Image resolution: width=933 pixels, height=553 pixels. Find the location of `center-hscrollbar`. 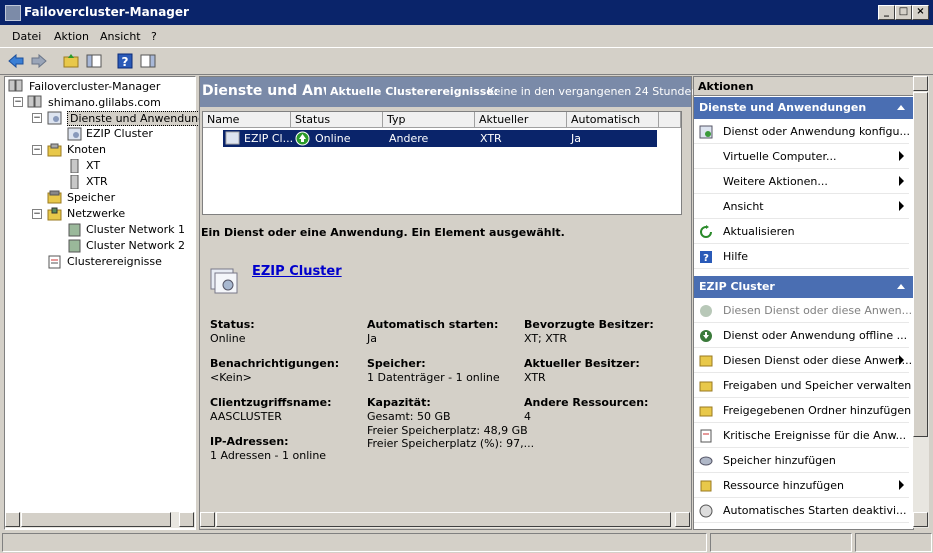

center-hscrollbar is located at coordinates (445, 520).